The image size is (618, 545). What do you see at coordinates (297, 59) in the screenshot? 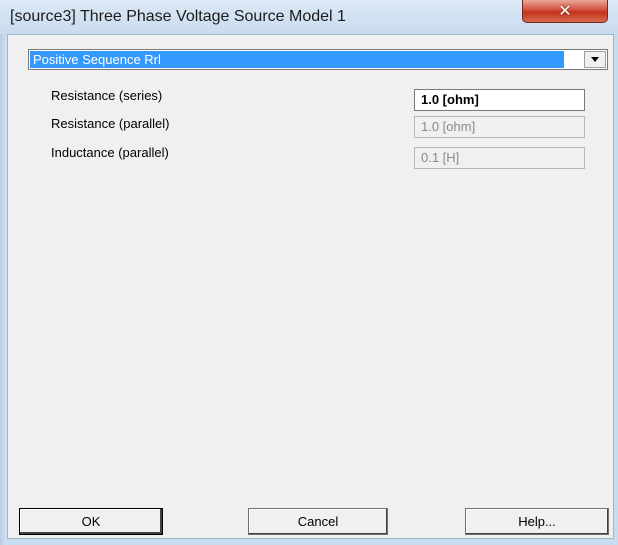
I see `dropdown-selected-value: Positive Sequence Rrl` at bounding box center [297, 59].